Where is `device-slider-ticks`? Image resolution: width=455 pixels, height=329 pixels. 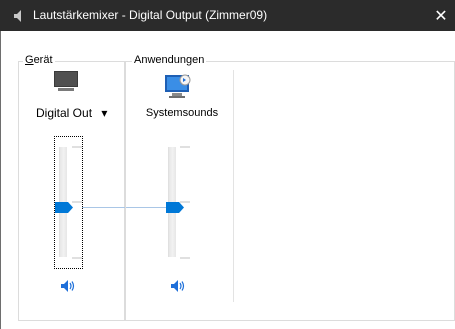
device-slider-ticks is located at coordinates (77, 202).